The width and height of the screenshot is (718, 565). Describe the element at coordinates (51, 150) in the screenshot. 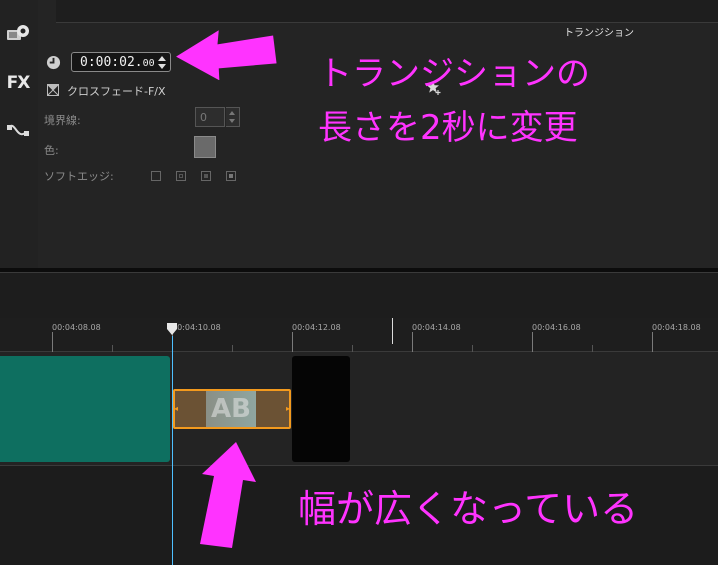

I see `color-label: 色:` at that location.